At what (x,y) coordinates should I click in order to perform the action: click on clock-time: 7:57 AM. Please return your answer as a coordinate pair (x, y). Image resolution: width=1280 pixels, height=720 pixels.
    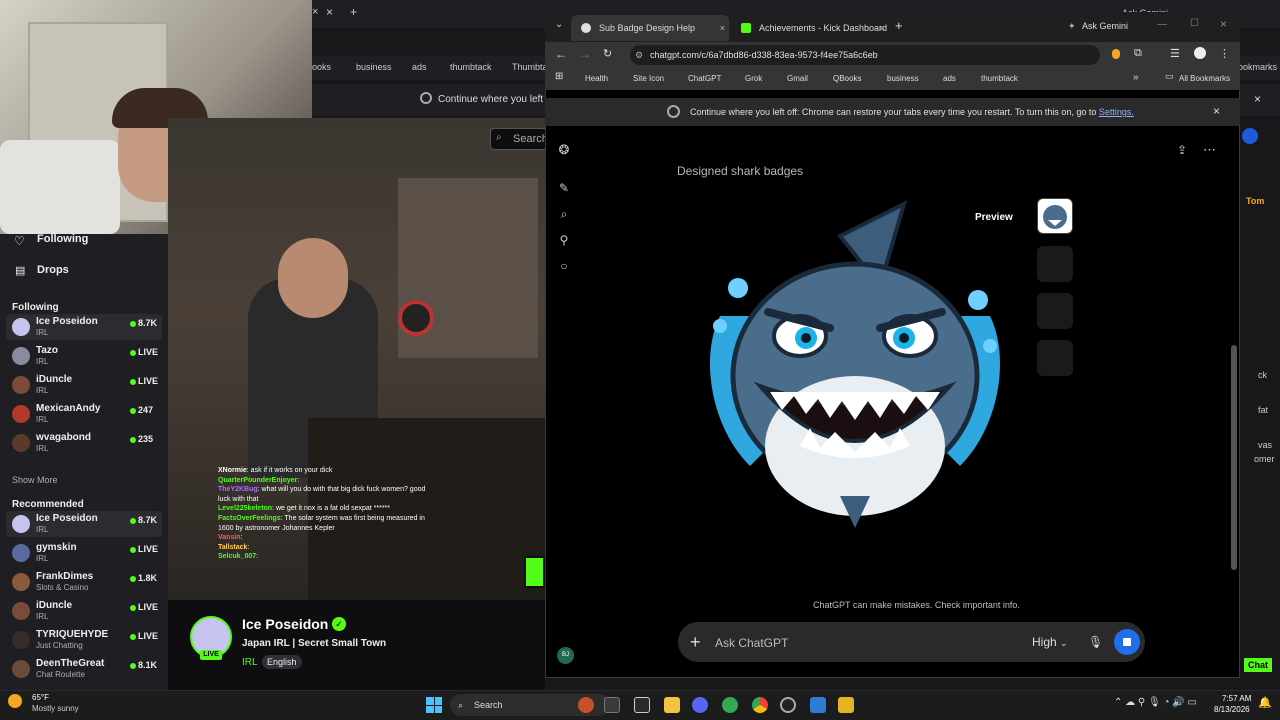
    Looking at the image, I should click on (1236, 698).